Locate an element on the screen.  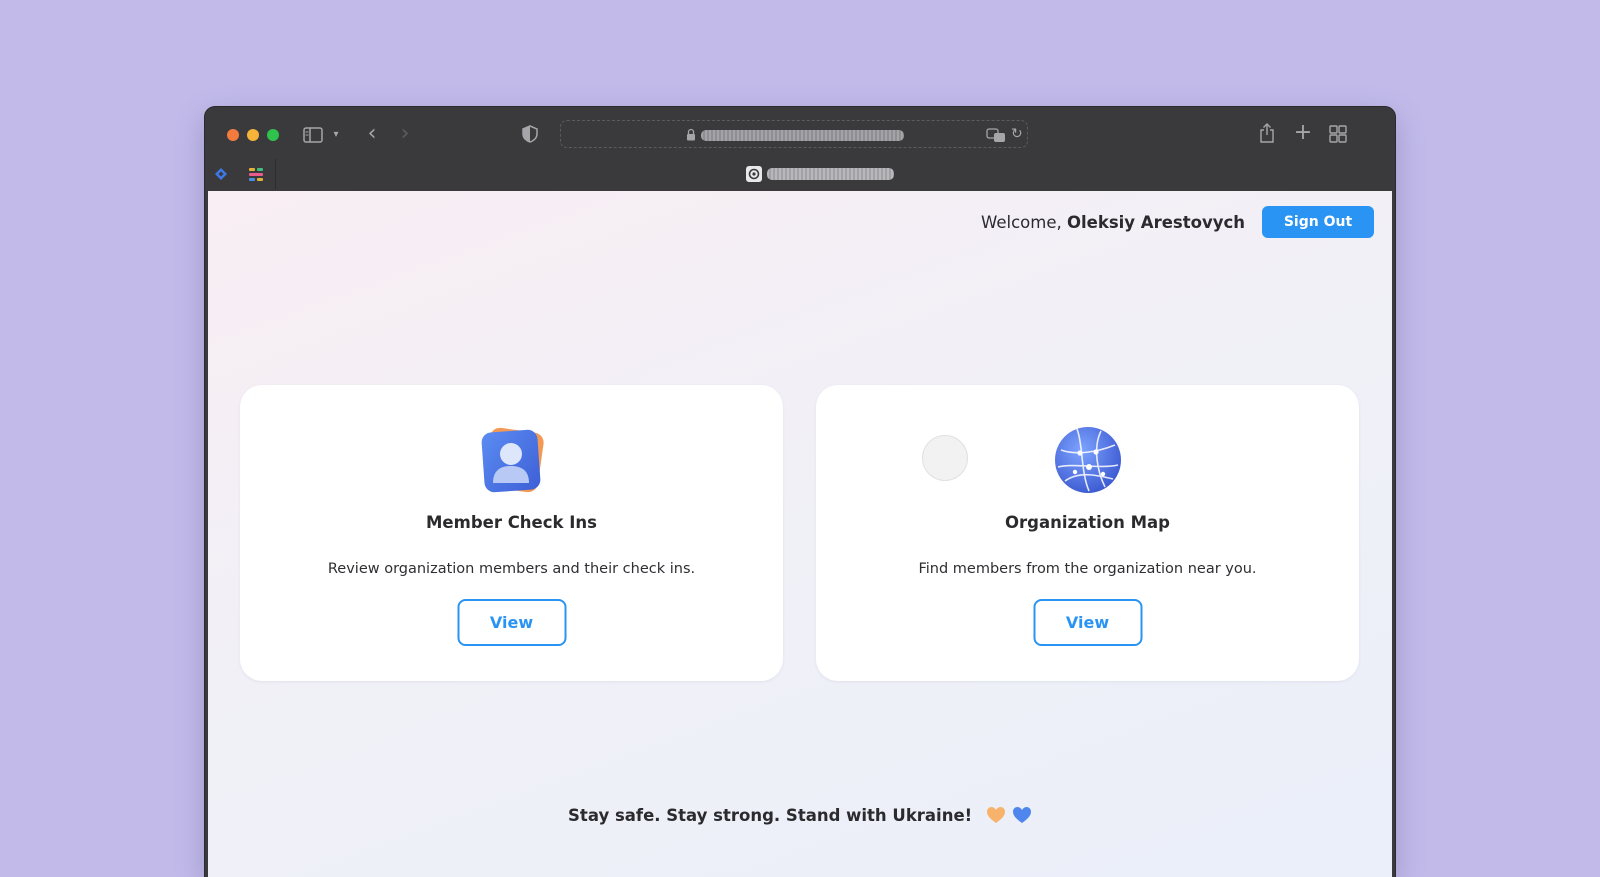
welcome-prefix: Welcome, is located at coordinates (1024, 222).